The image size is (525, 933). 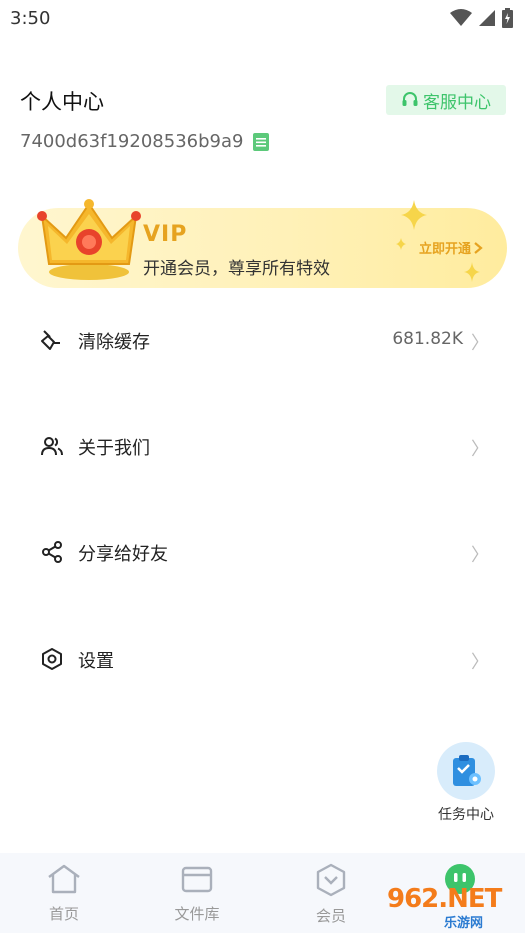 What do you see at coordinates (410, 99) in the screenshot?
I see `headset-icon` at bounding box center [410, 99].